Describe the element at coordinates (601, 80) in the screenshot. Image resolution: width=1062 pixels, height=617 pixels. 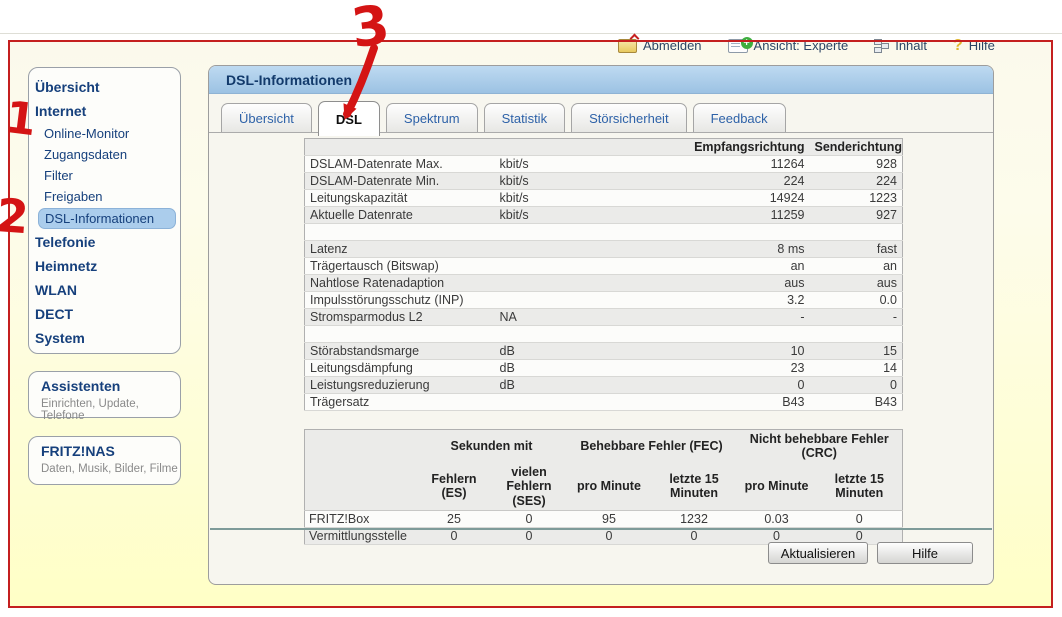
I see `page-title: DSL-Informationen` at that location.